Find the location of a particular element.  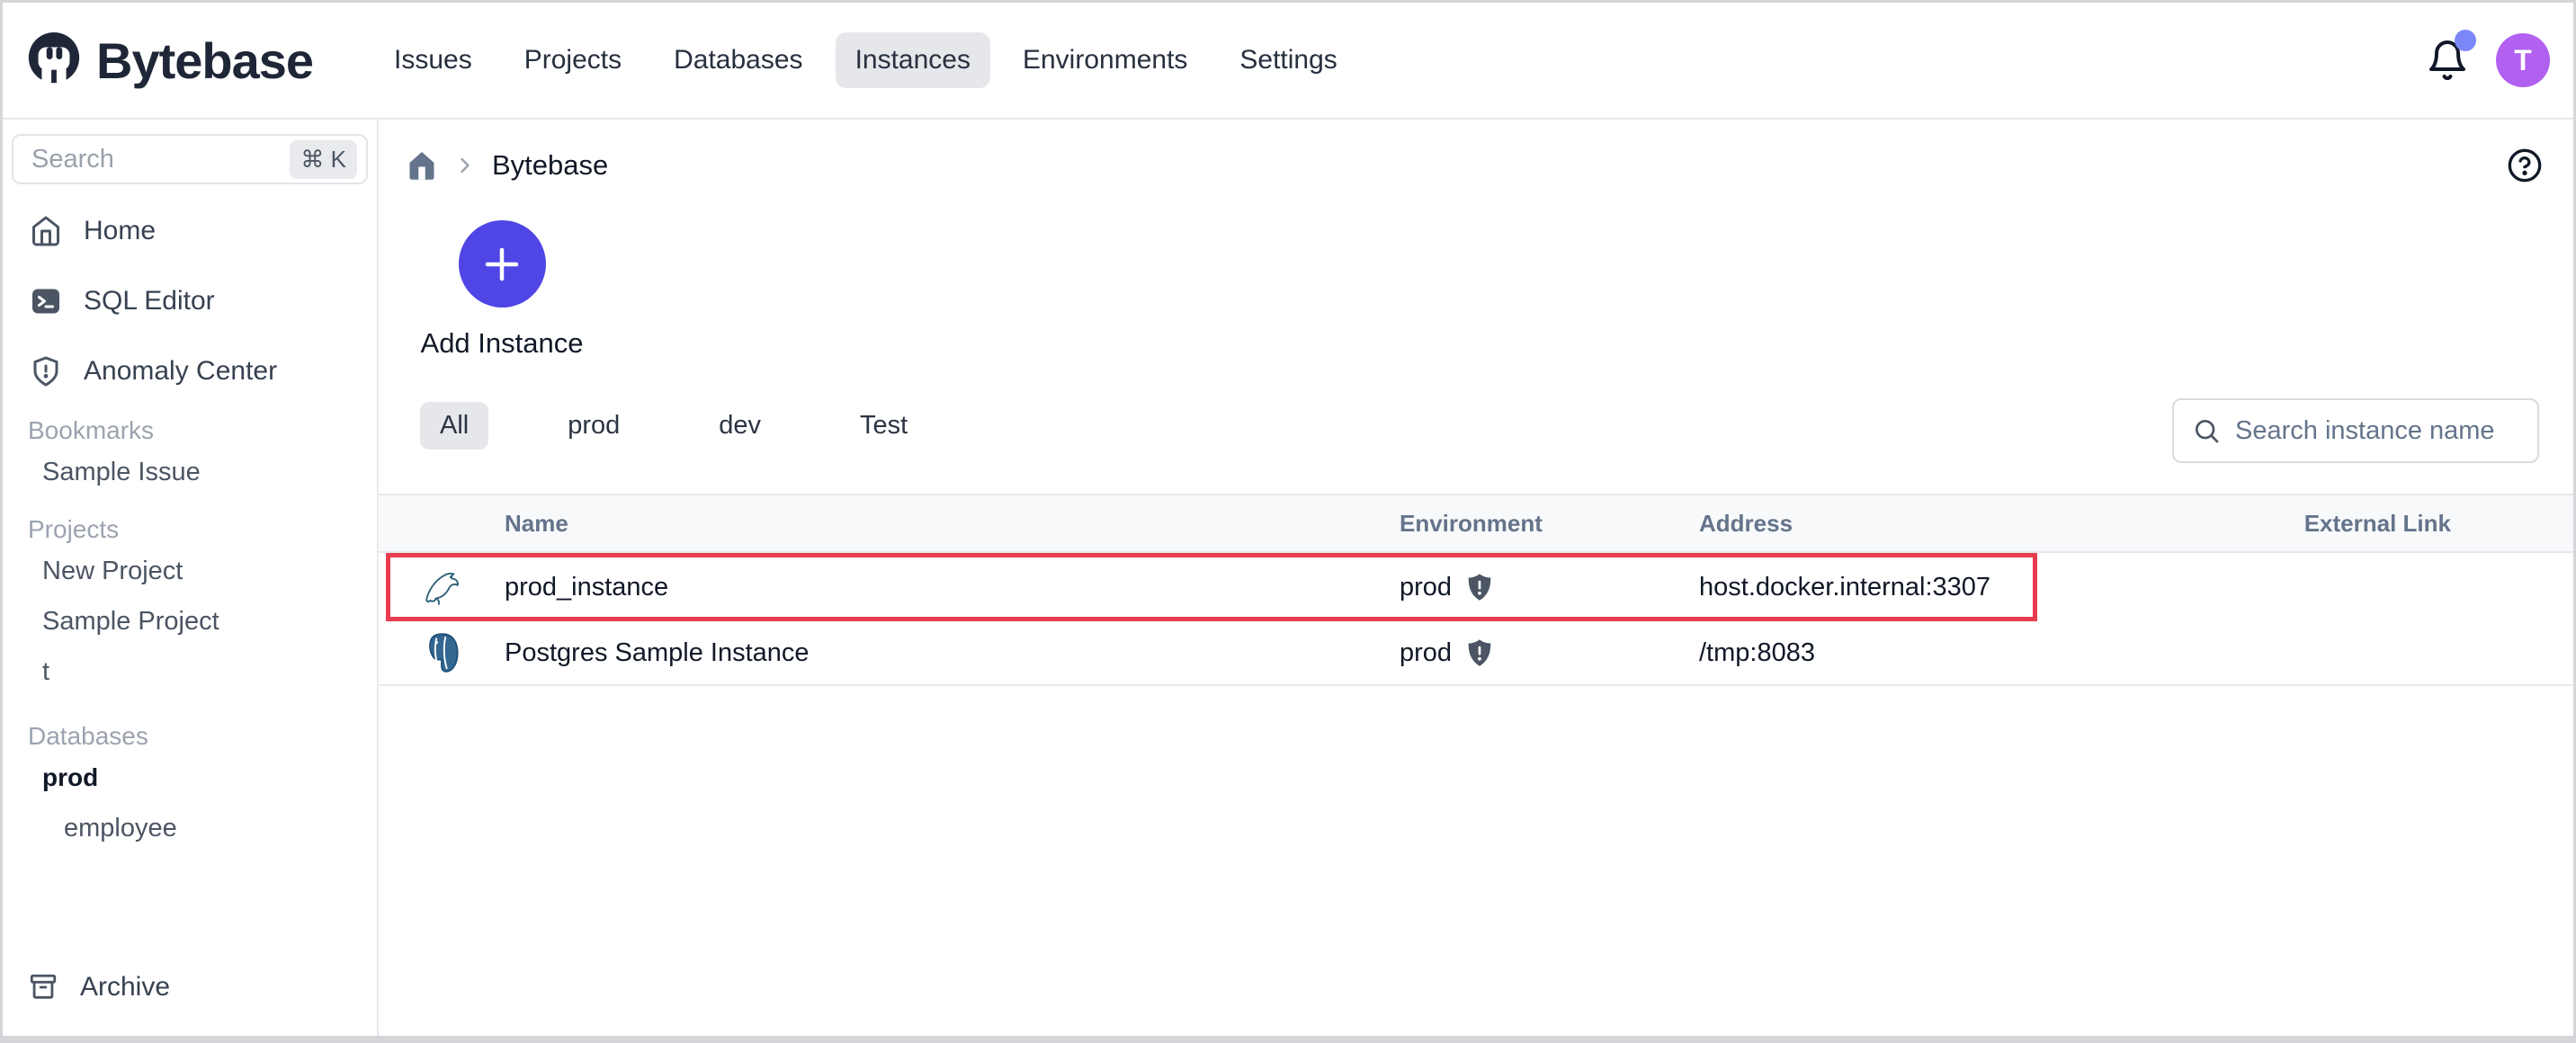

bytebase-logo: Bytebase is located at coordinates (169, 60).